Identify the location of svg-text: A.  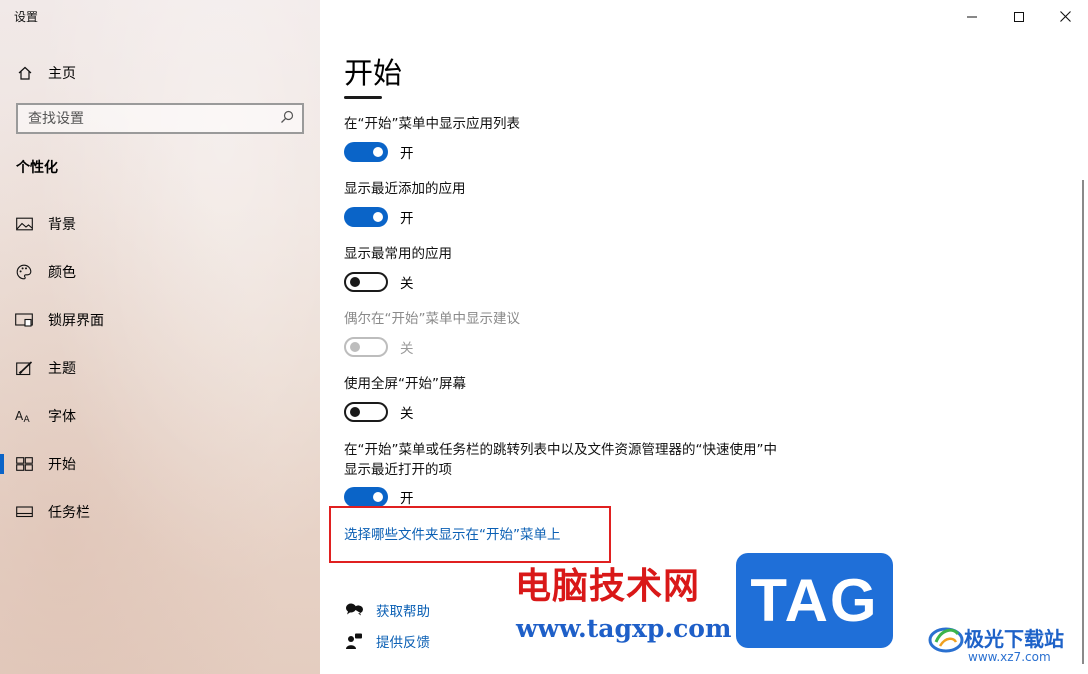
(27, 419).